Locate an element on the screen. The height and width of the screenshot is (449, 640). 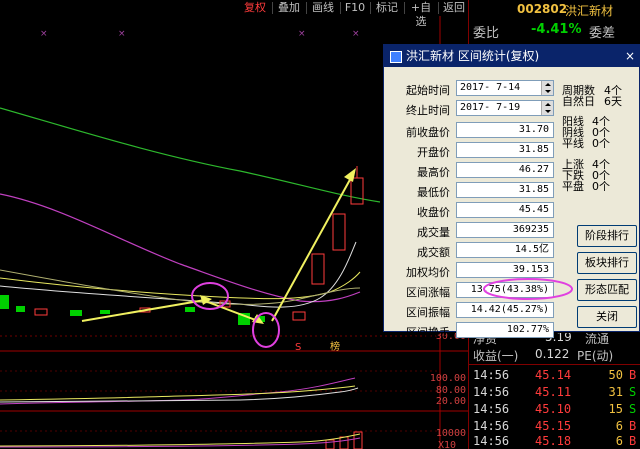
end-time-label: 终止时间 is located at coordinates (428, 110).